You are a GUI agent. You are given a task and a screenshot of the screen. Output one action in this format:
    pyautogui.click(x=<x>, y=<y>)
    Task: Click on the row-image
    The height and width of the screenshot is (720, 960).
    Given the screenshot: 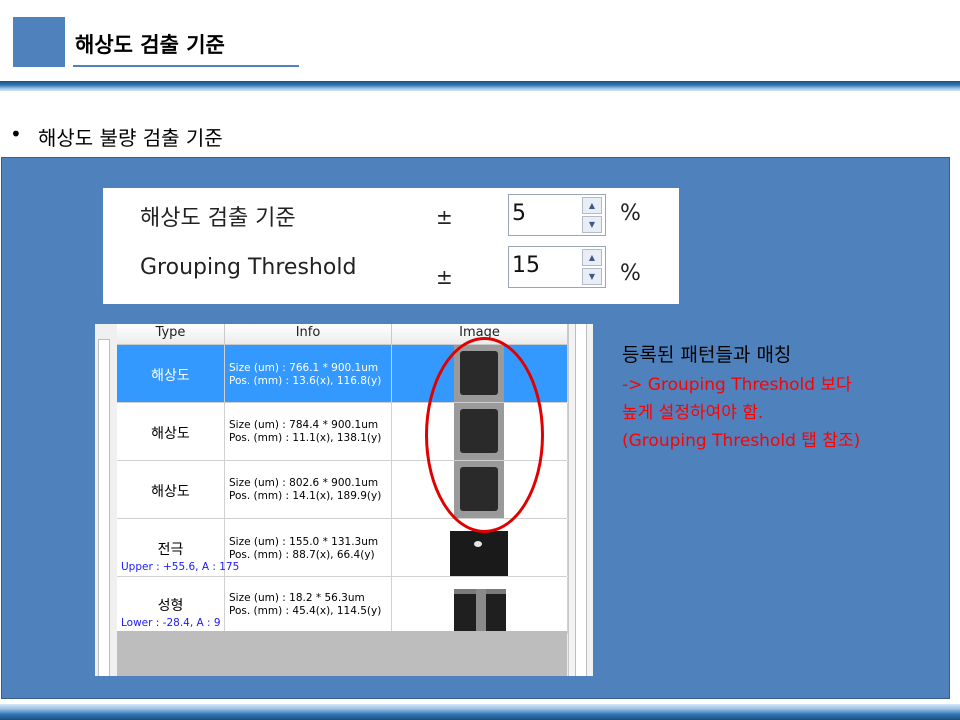 What is the action you would take?
    pyautogui.click(x=480, y=605)
    